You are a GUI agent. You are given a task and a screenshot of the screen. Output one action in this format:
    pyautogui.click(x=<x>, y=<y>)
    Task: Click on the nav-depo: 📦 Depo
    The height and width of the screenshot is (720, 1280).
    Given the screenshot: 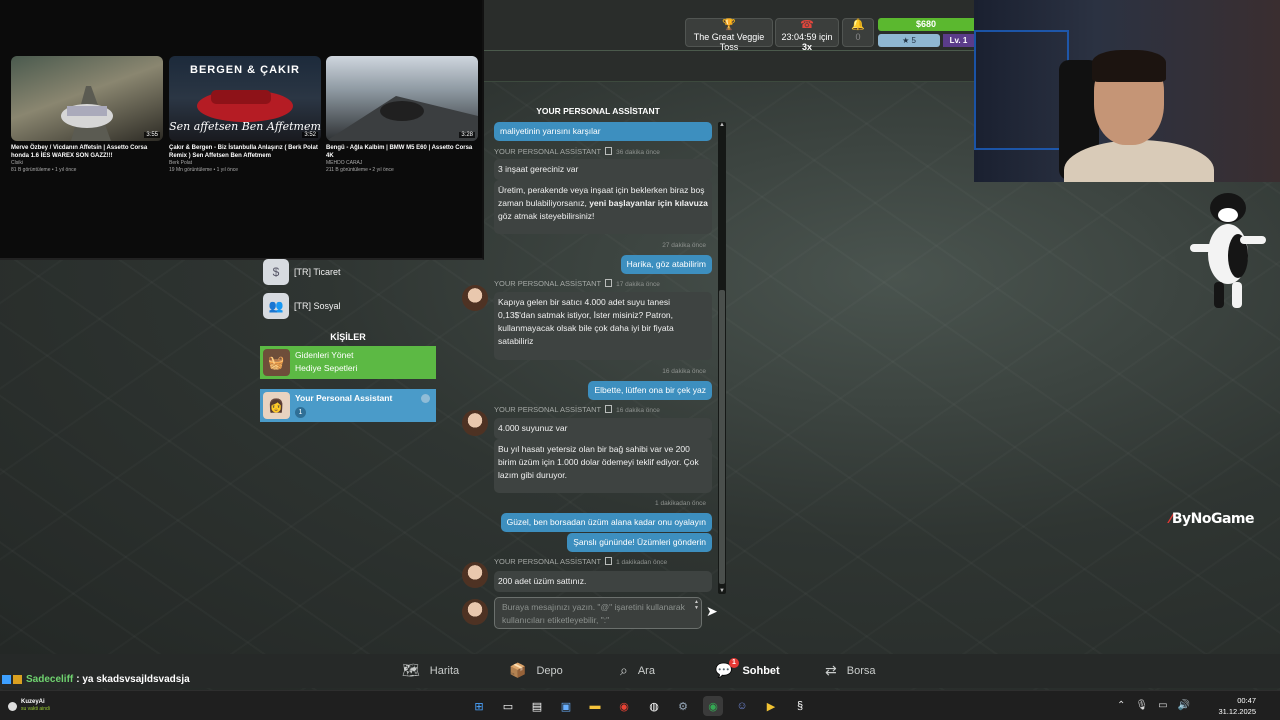 What is the action you would take?
    pyautogui.click(x=536, y=670)
    